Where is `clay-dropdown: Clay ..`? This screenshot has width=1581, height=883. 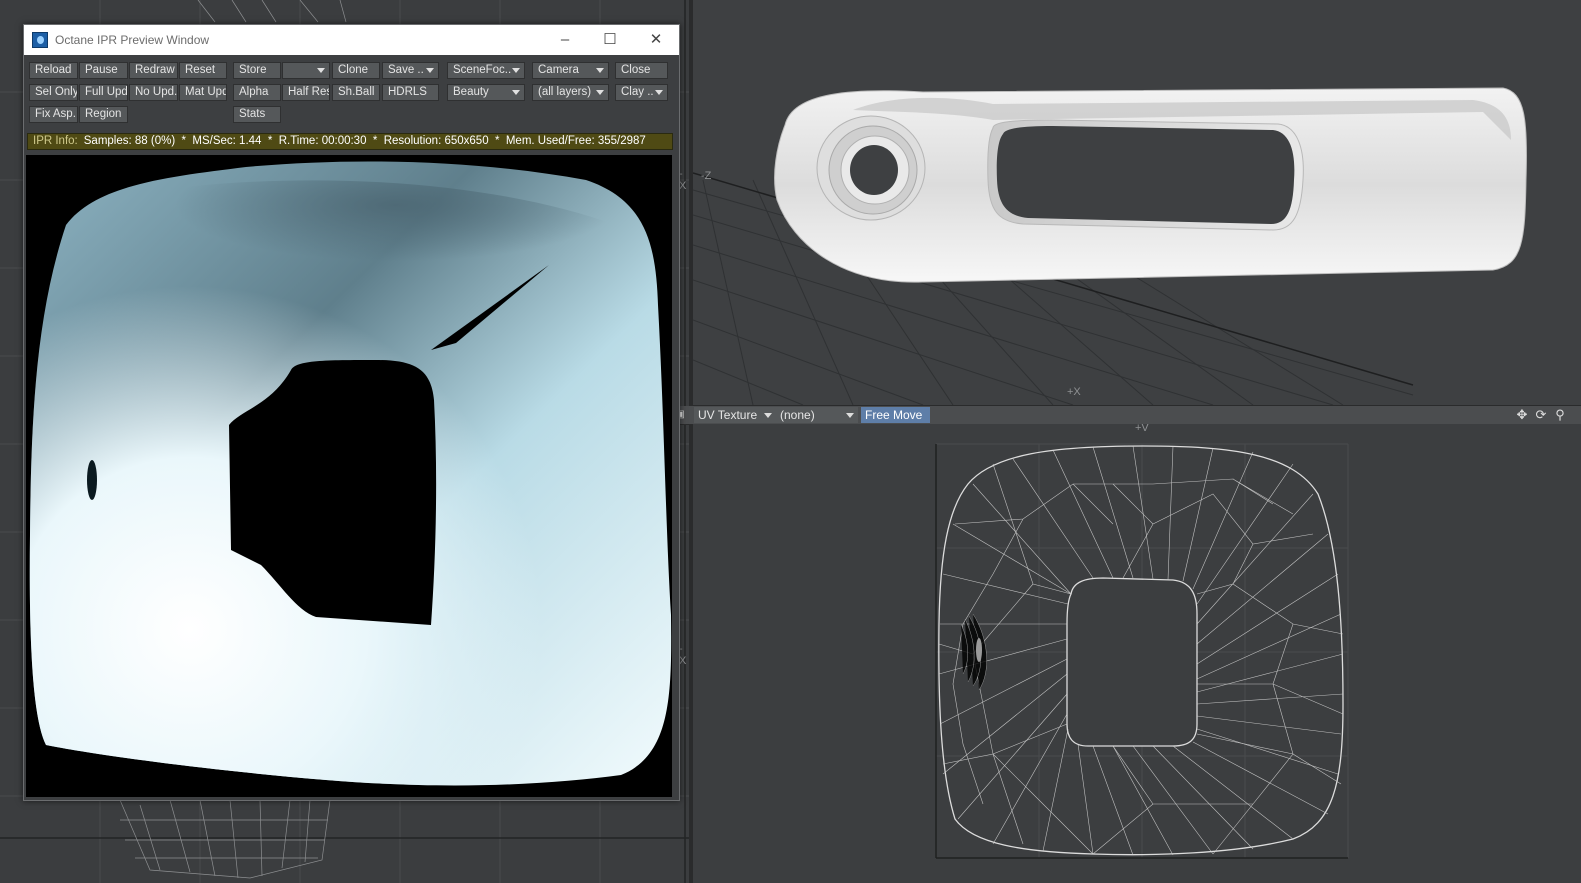 clay-dropdown: Clay .. is located at coordinates (641, 92).